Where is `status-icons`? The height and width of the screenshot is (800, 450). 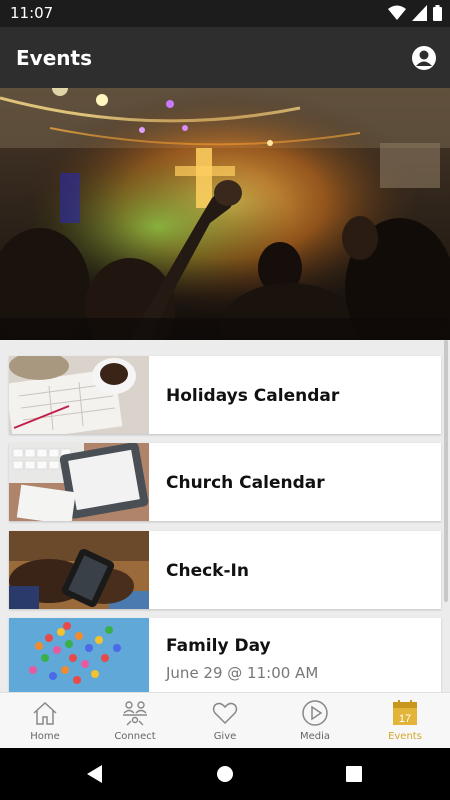
status-icons is located at coordinates (415, 13).